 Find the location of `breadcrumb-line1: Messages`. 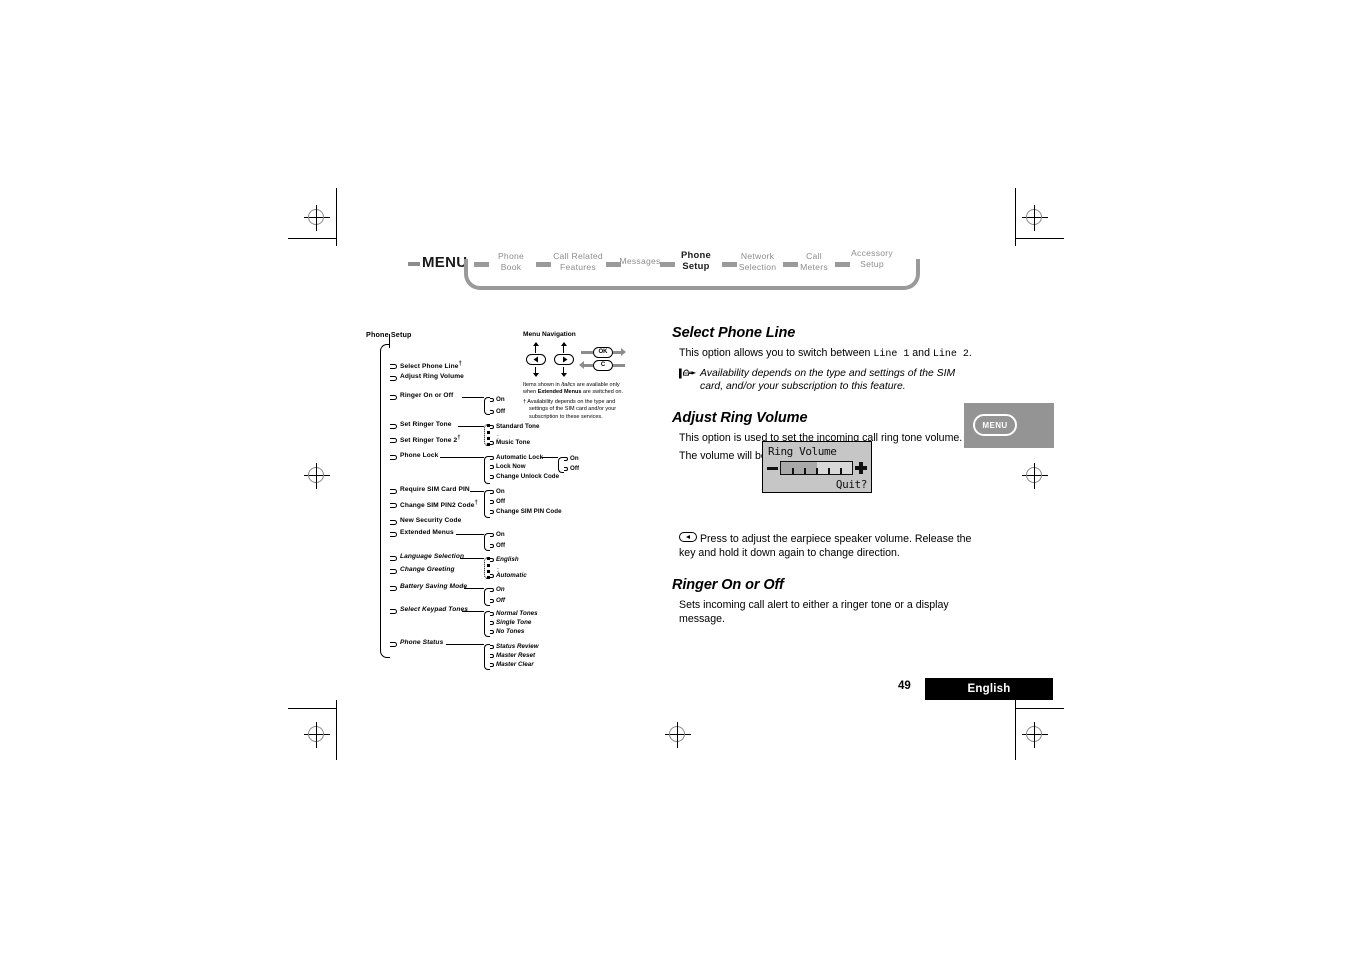

breadcrumb-line1: Messages is located at coordinates (640, 261).